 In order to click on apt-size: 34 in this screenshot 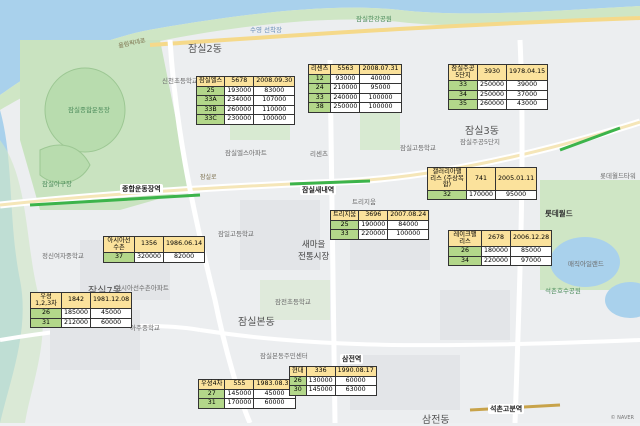, I will do `click(465, 261)`.